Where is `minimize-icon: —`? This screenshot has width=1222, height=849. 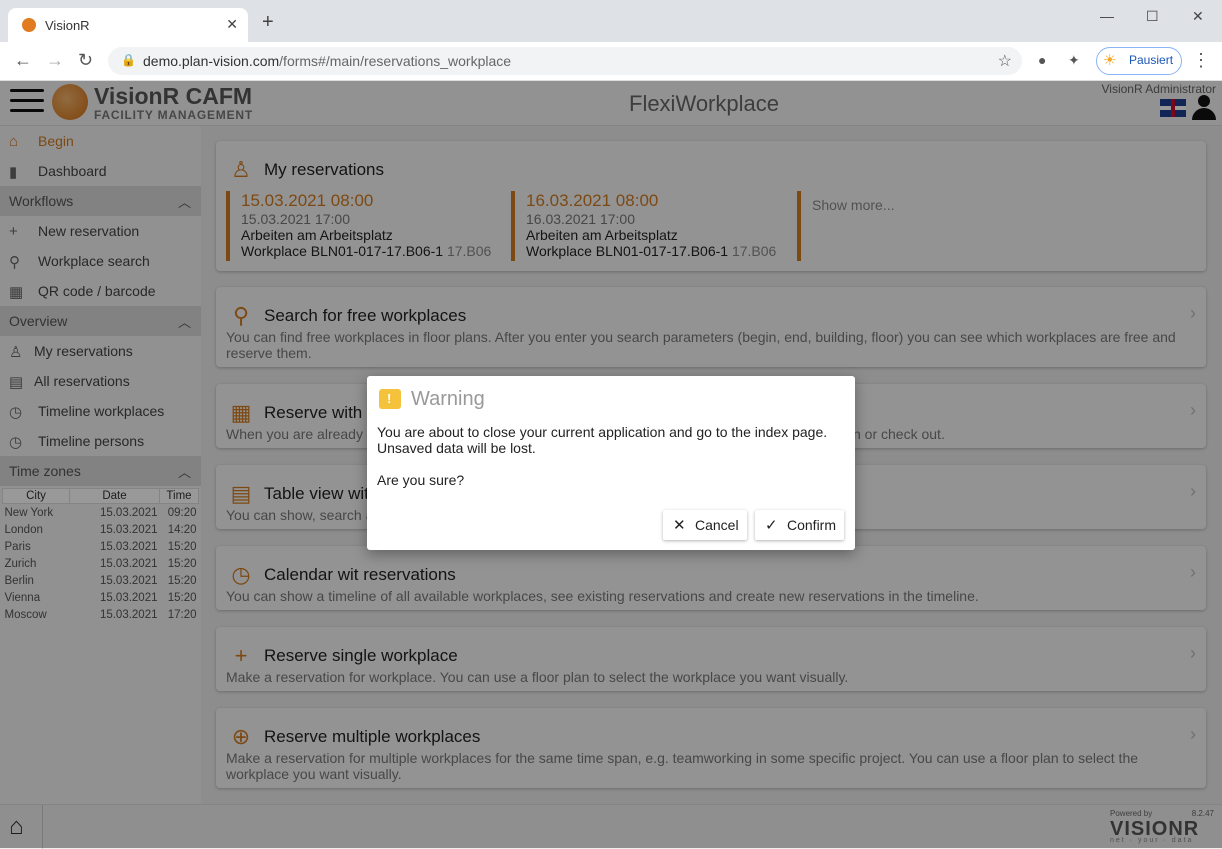 minimize-icon: — is located at coordinates (1107, 16).